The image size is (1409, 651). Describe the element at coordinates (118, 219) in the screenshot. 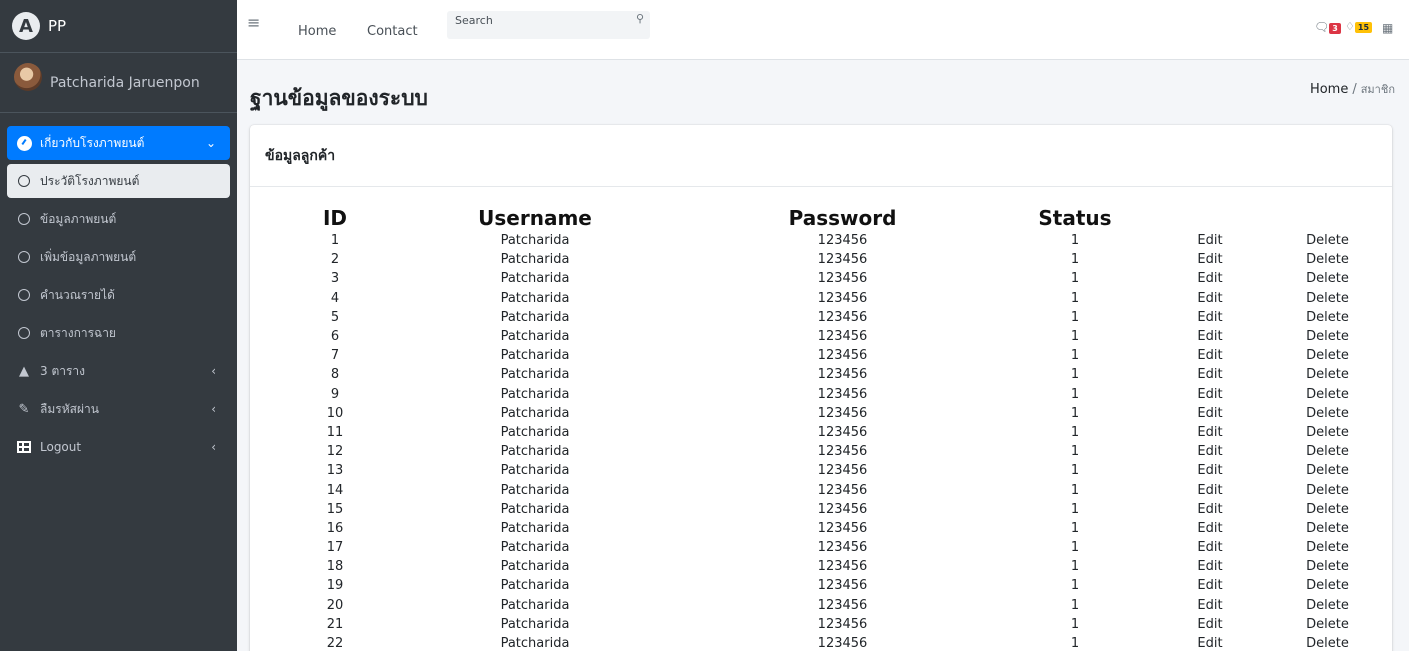

I see `sidebar-item-movie-data: ข้อมูลภาพยนต์` at that location.